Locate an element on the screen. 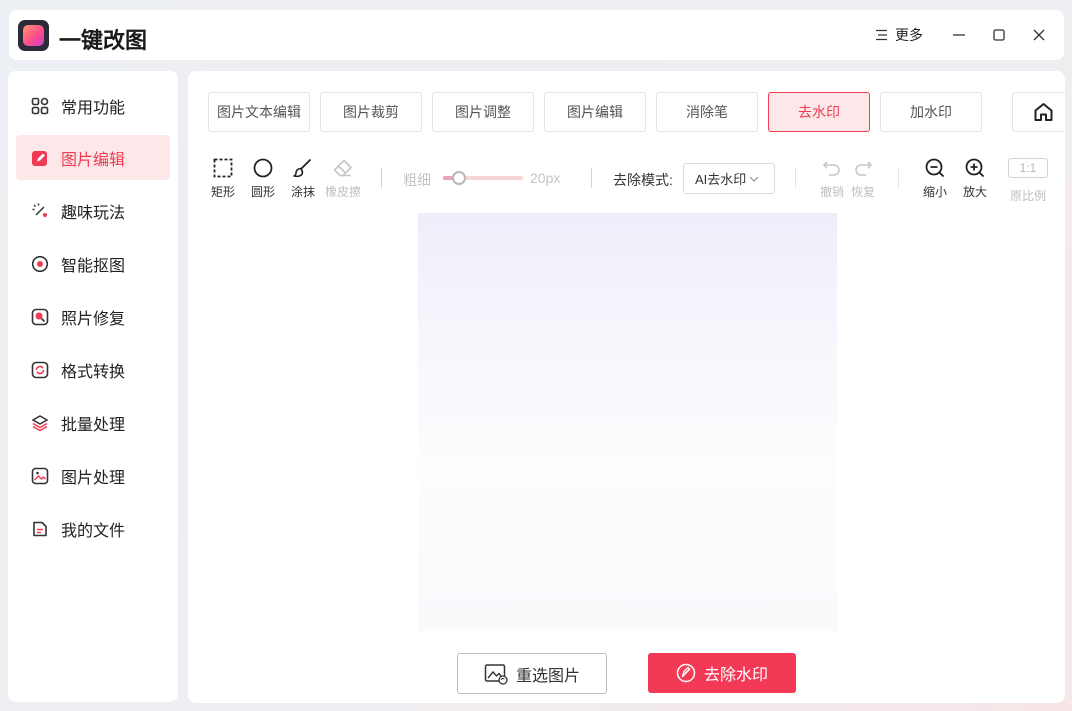  zoom-in-icon is located at coordinates (975, 168).